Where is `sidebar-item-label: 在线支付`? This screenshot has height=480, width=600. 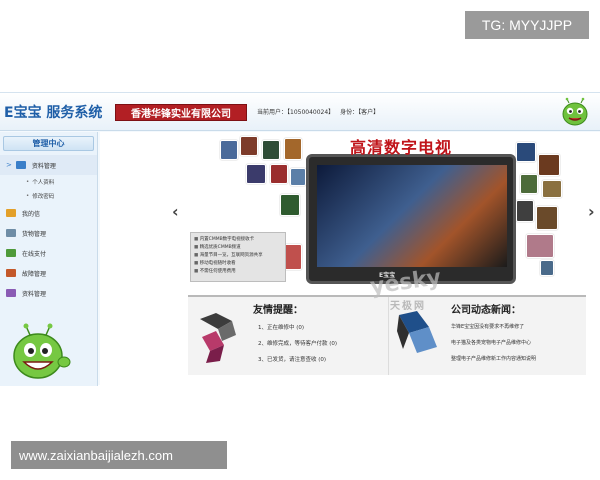 sidebar-item-label: 在线支付 is located at coordinates (34, 254).